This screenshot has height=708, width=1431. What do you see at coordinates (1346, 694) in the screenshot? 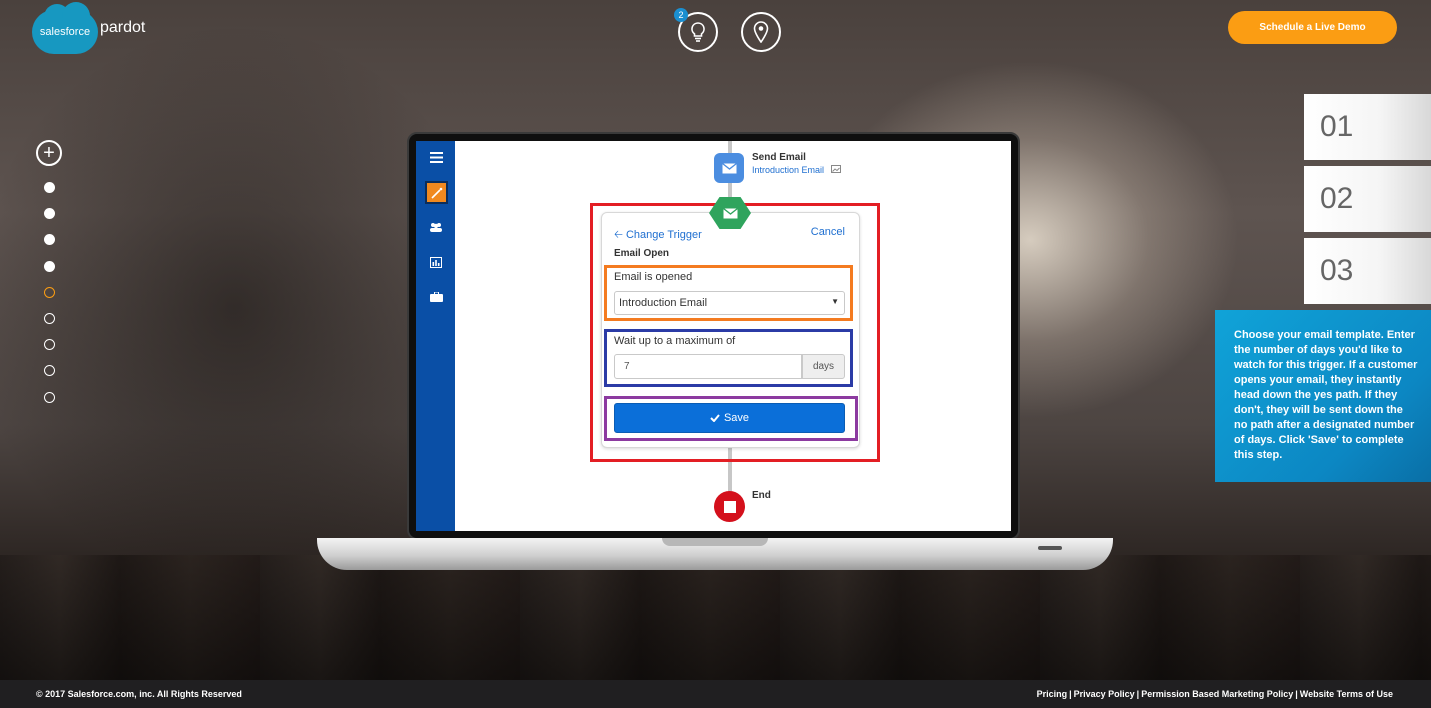
I see `footer-link-terms: Website Terms of Use` at bounding box center [1346, 694].